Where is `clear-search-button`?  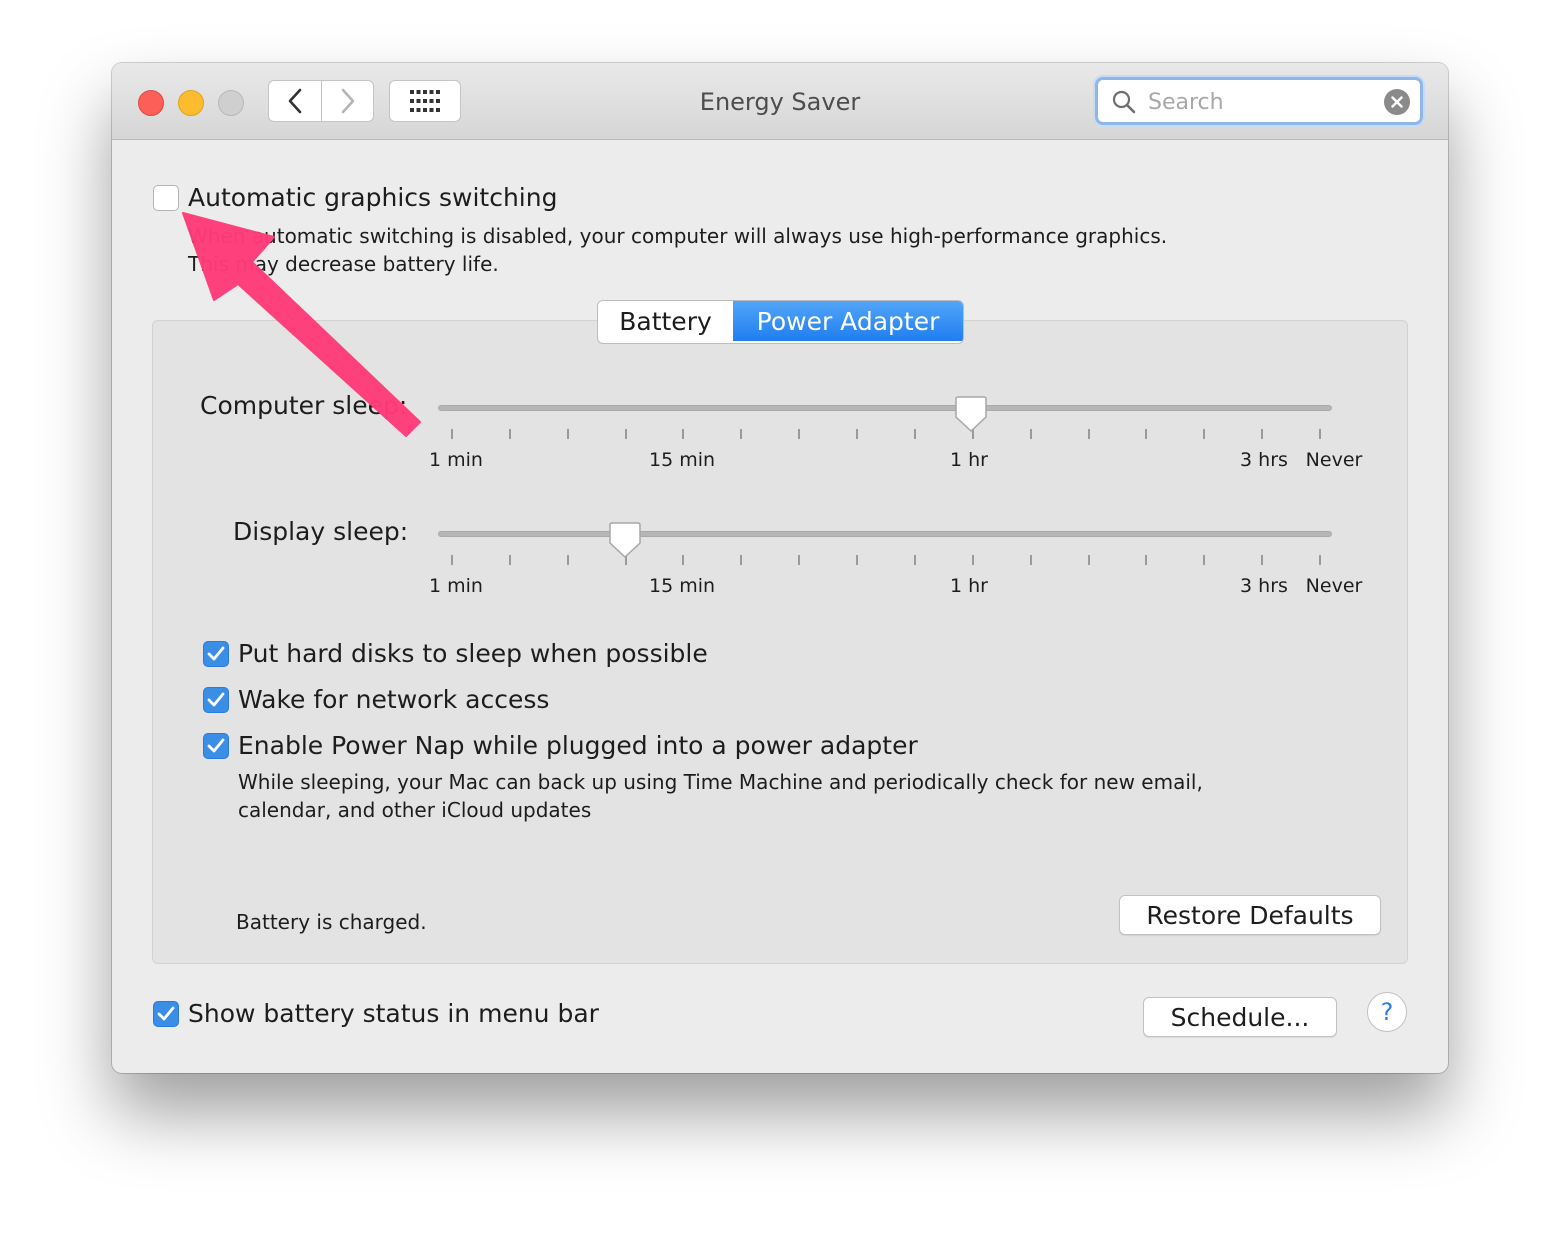
clear-search-button is located at coordinates (1397, 102).